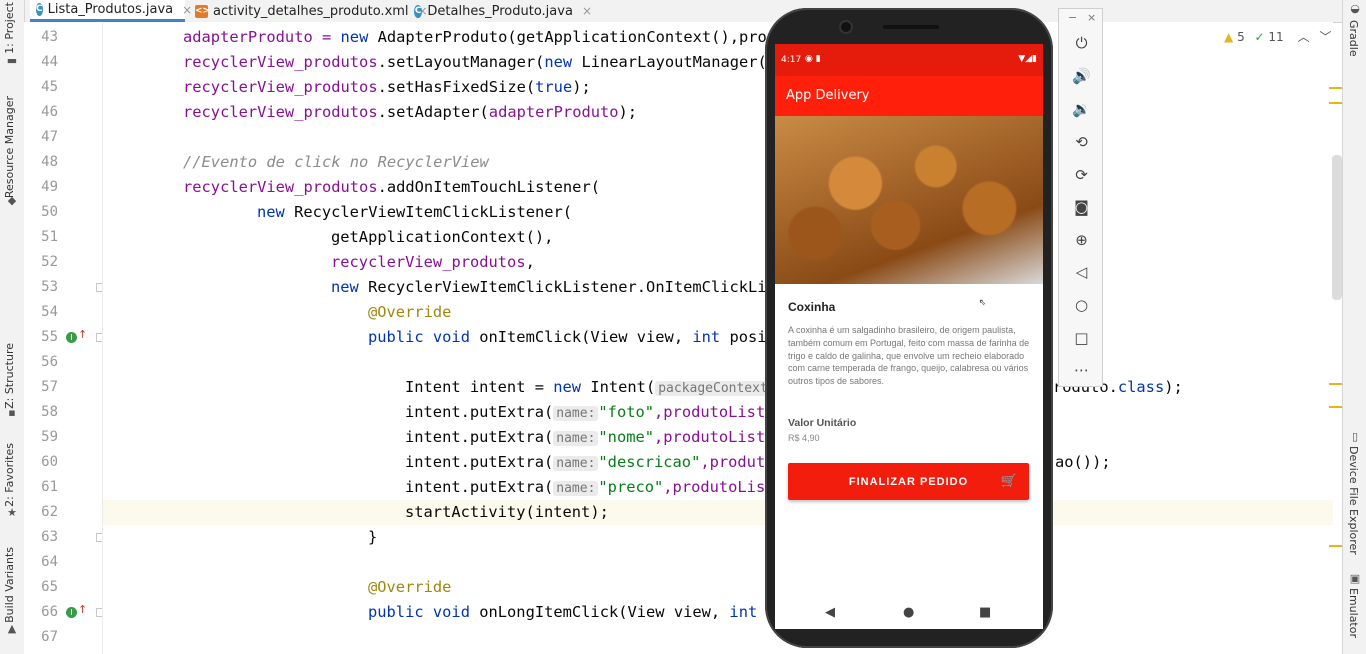  I want to click on code-token: ,produtoLis, so click(714, 487).